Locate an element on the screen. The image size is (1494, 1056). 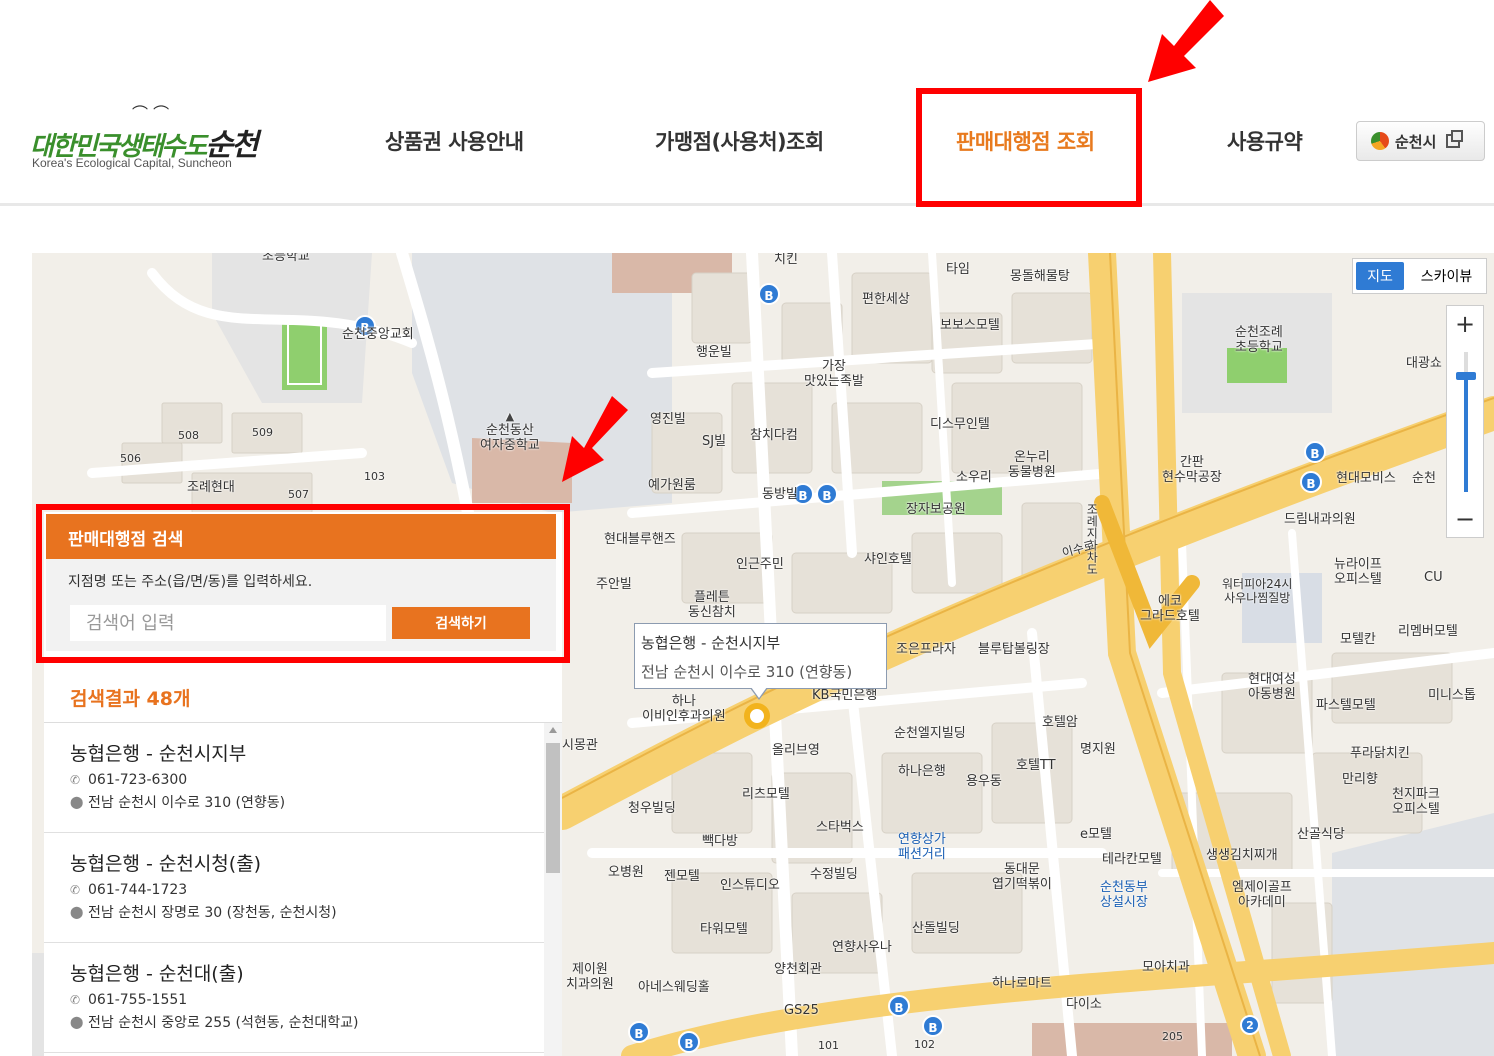
map-label: 호텔TT is located at coordinates (1036, 766).